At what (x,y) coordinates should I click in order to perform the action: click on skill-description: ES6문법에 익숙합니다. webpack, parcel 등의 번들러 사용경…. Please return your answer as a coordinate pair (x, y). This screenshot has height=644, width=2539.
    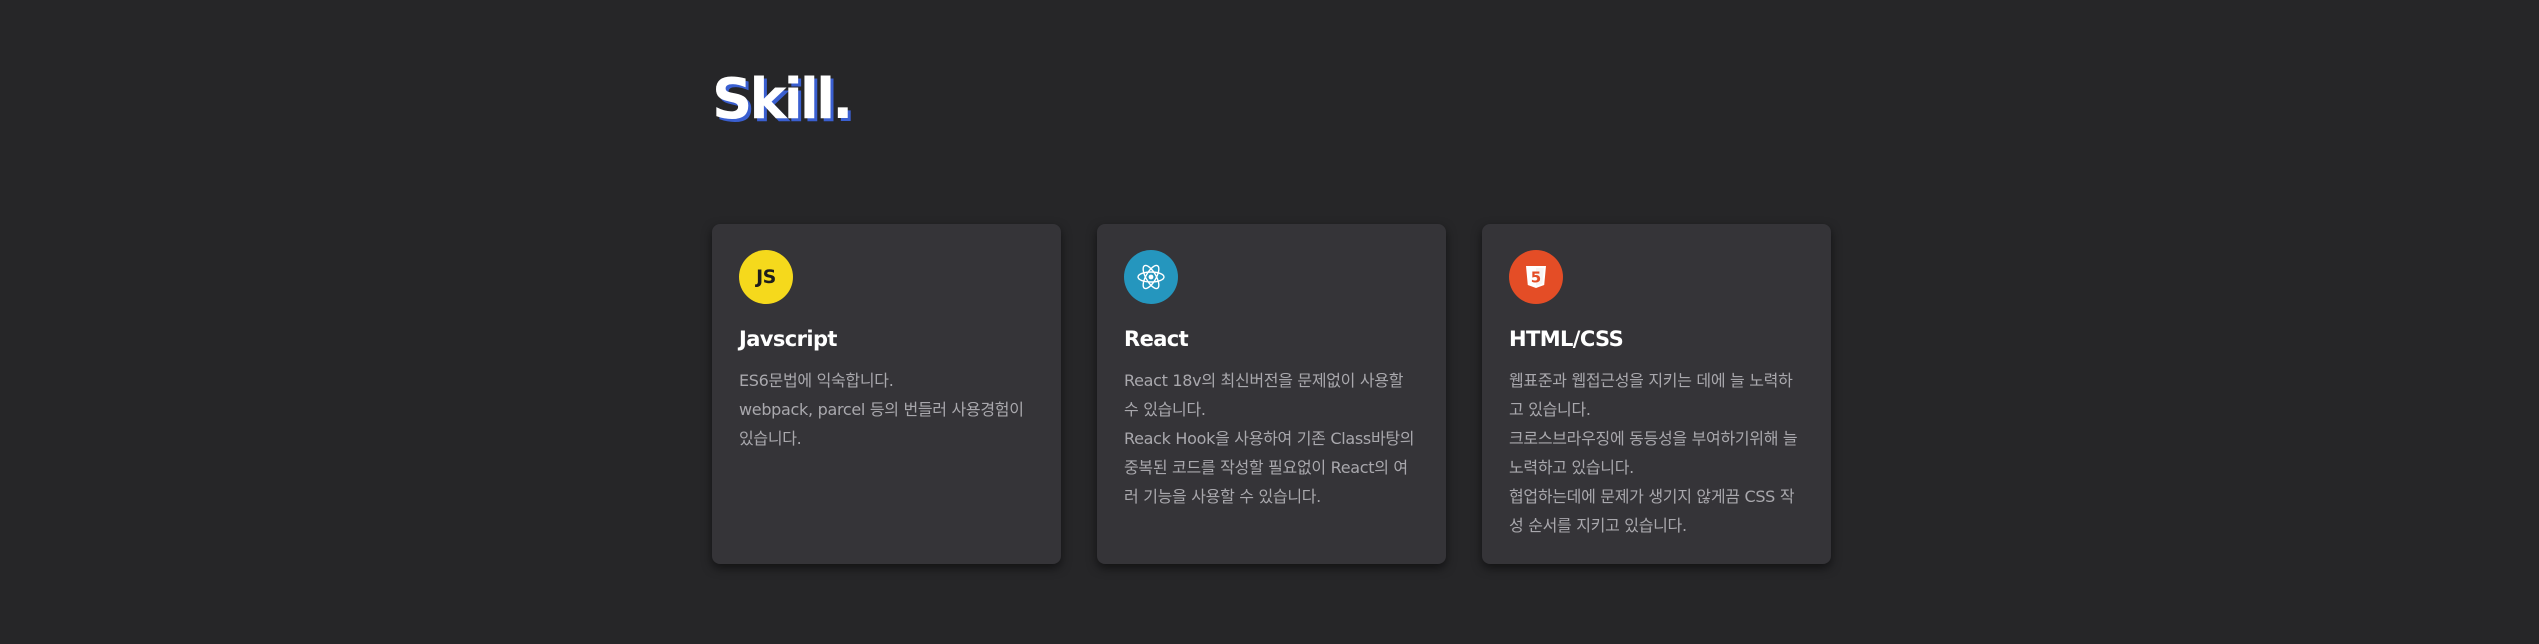
    Looking at the image, I should click on (886, 409).